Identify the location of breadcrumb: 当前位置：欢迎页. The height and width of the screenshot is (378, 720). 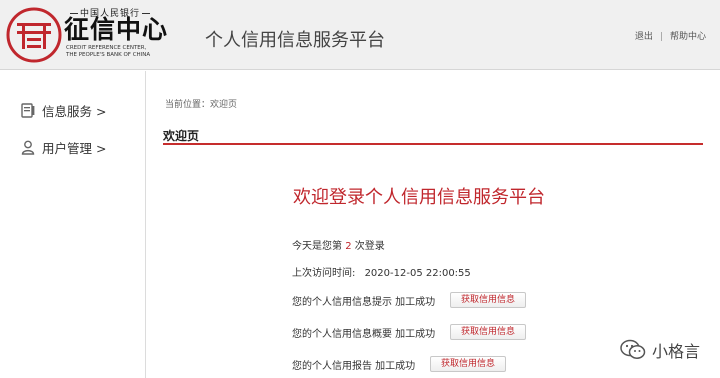
(201, 105).